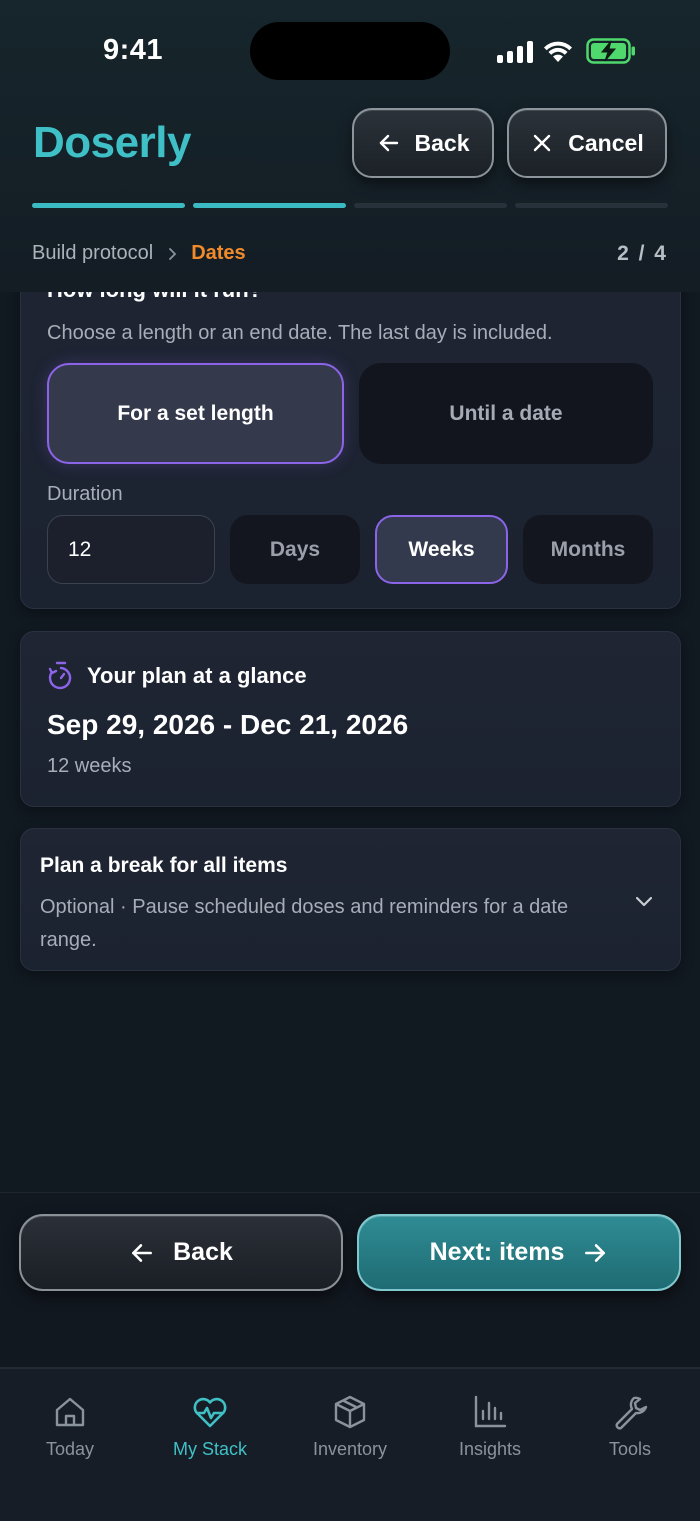  Describe the element at coordinates (441, 549) in the screenshot. I see `unit-weeks-button: Weeks` at that location.